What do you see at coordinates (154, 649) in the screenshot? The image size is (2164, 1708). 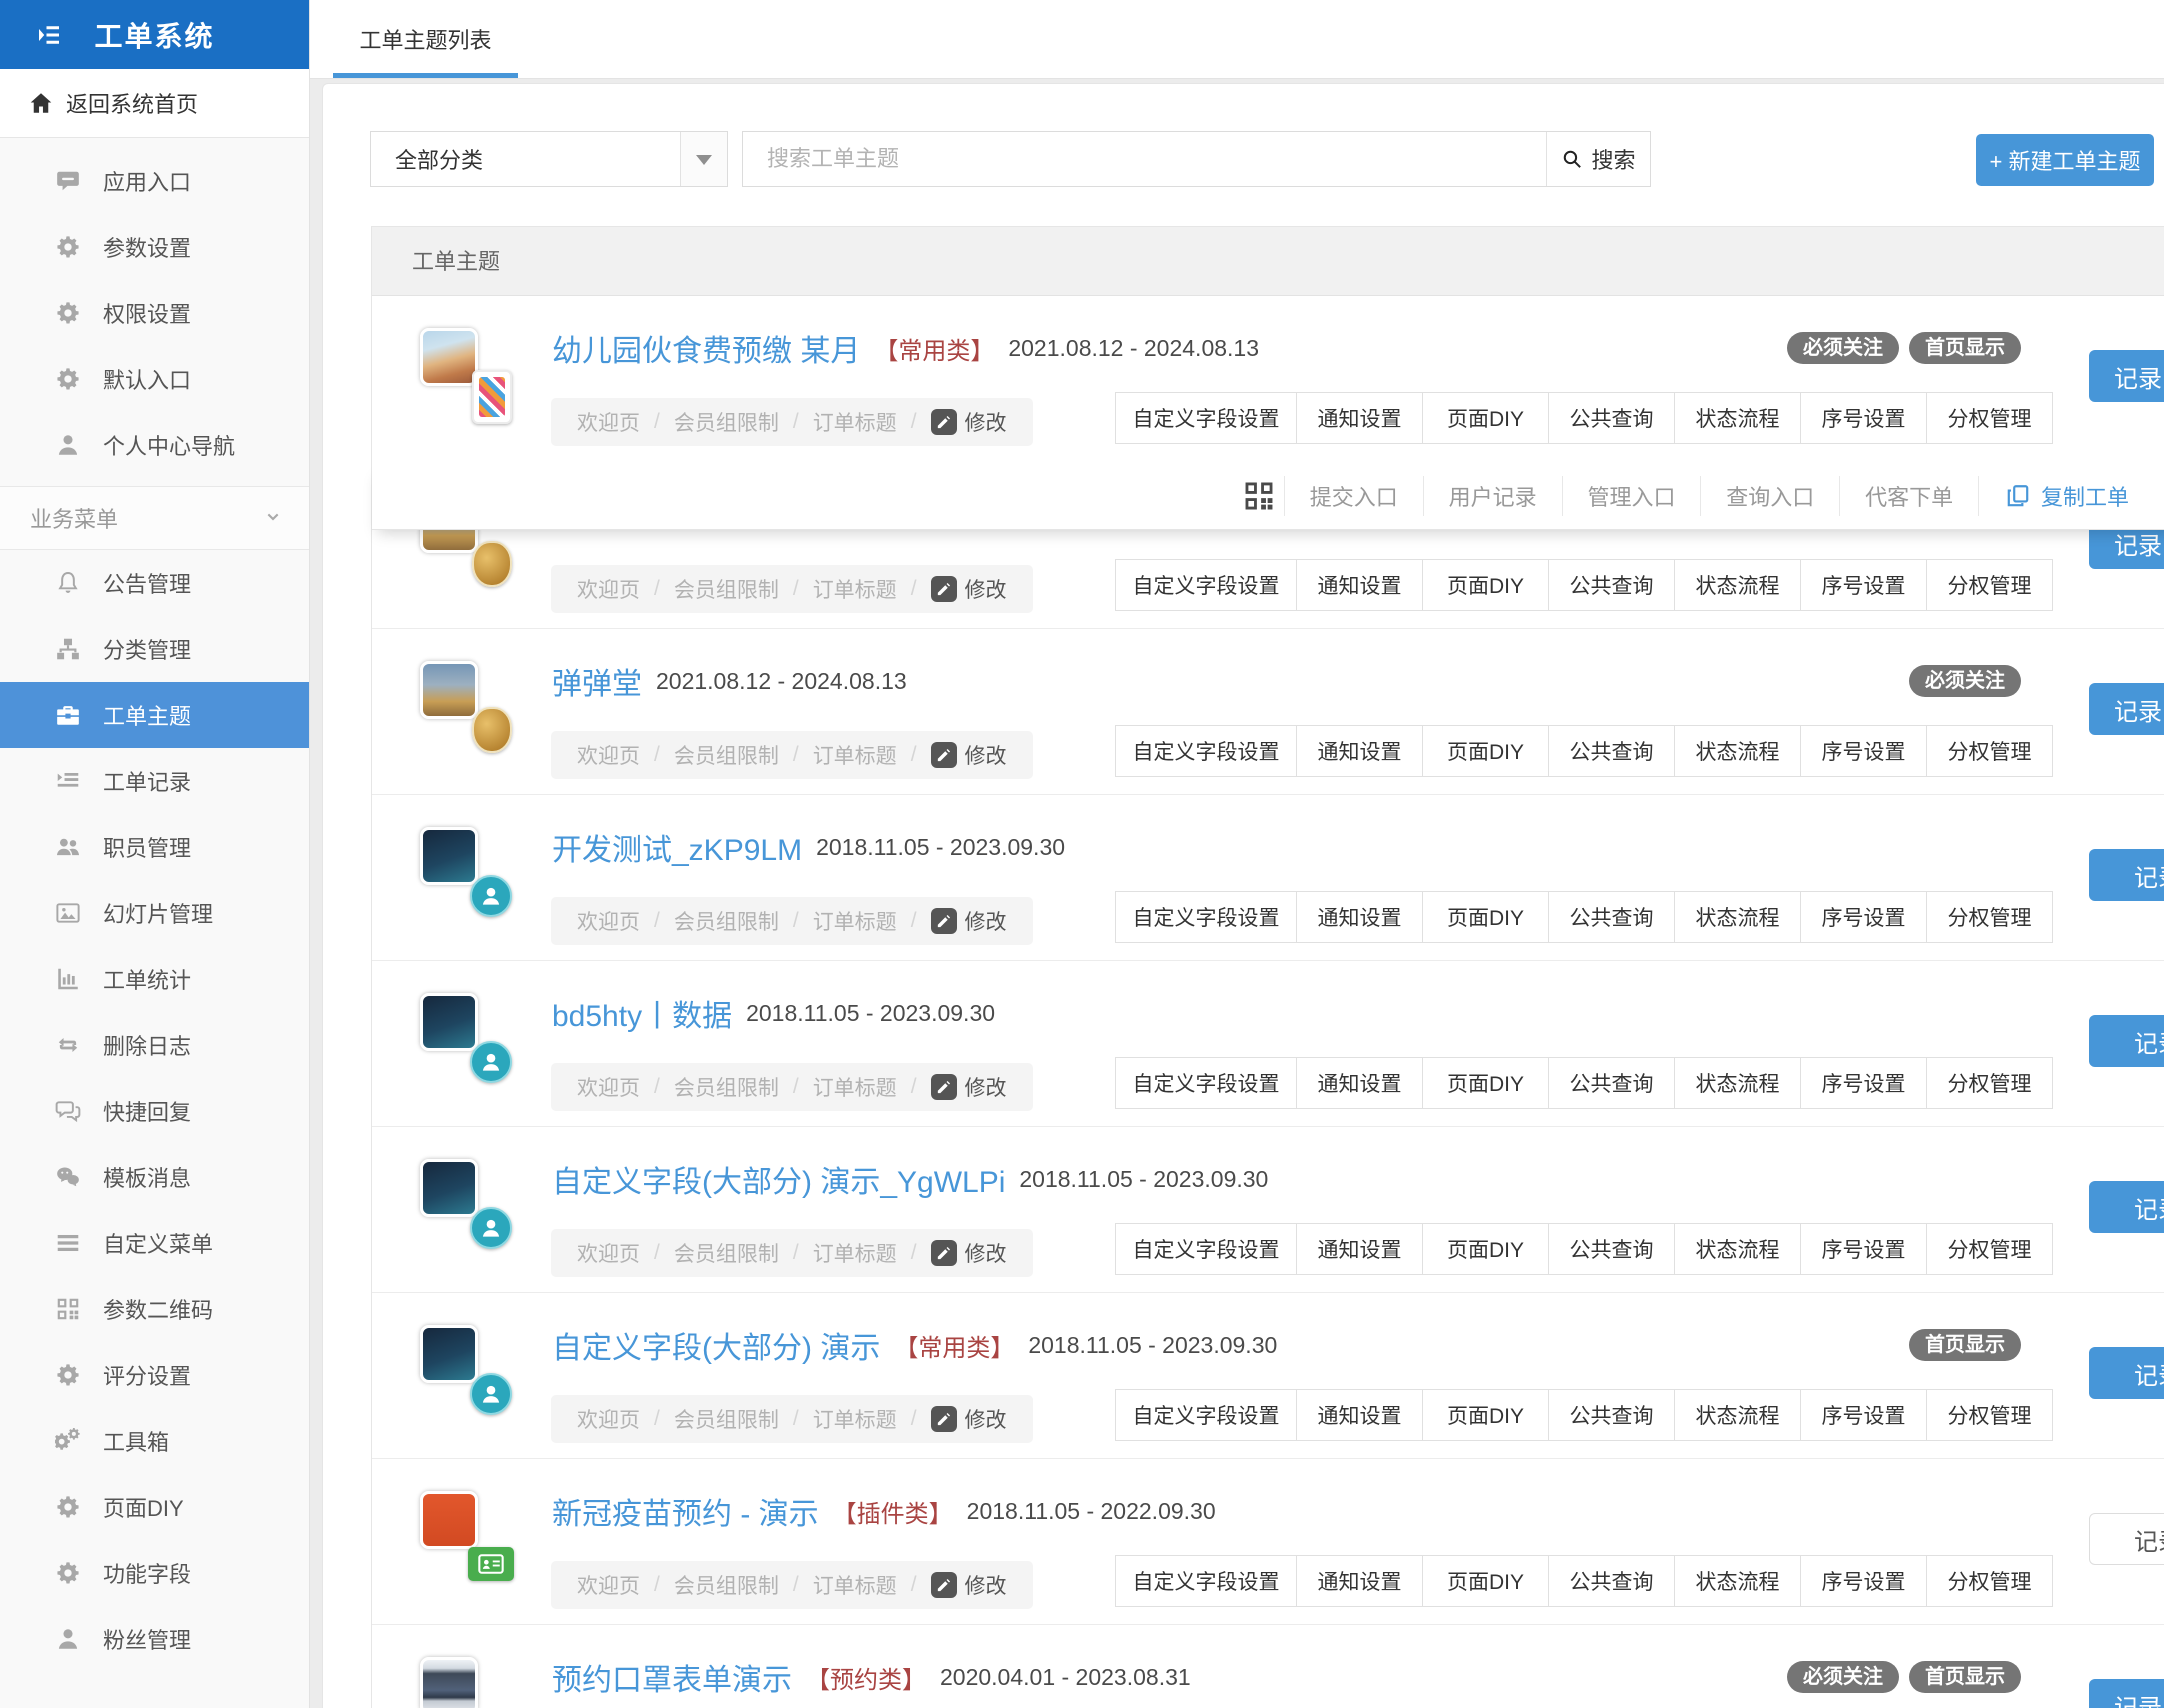 I see `sidebar-item: 分类管理` at bounding box center [154, 649].